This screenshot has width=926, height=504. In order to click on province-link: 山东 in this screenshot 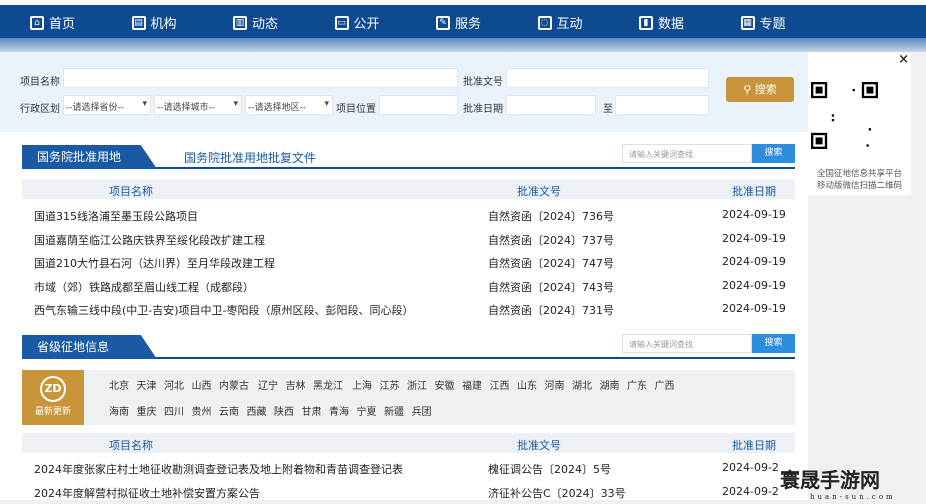, I will do `click(527, 384)`.